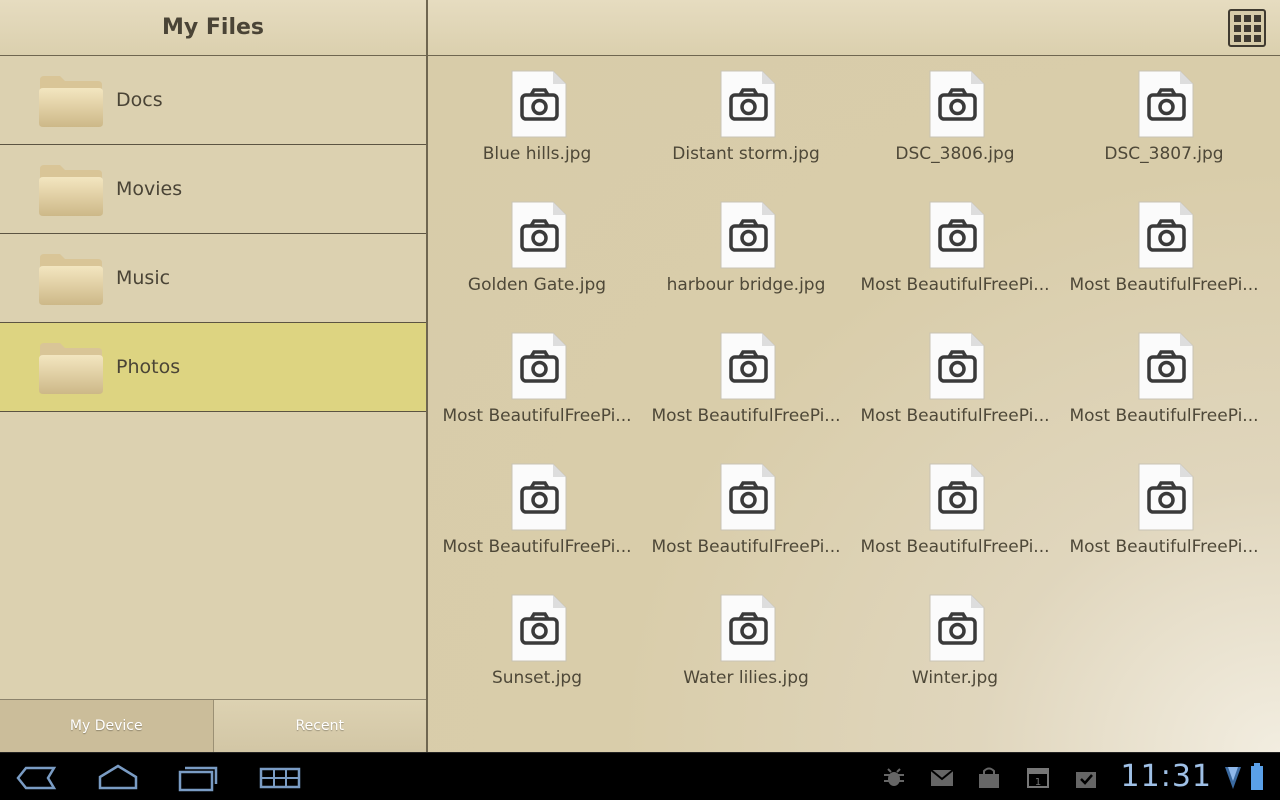 The width and height of the screenshot is (1280, 800). I want to click on file-item: Sunset.jpg, so click(536, 645).